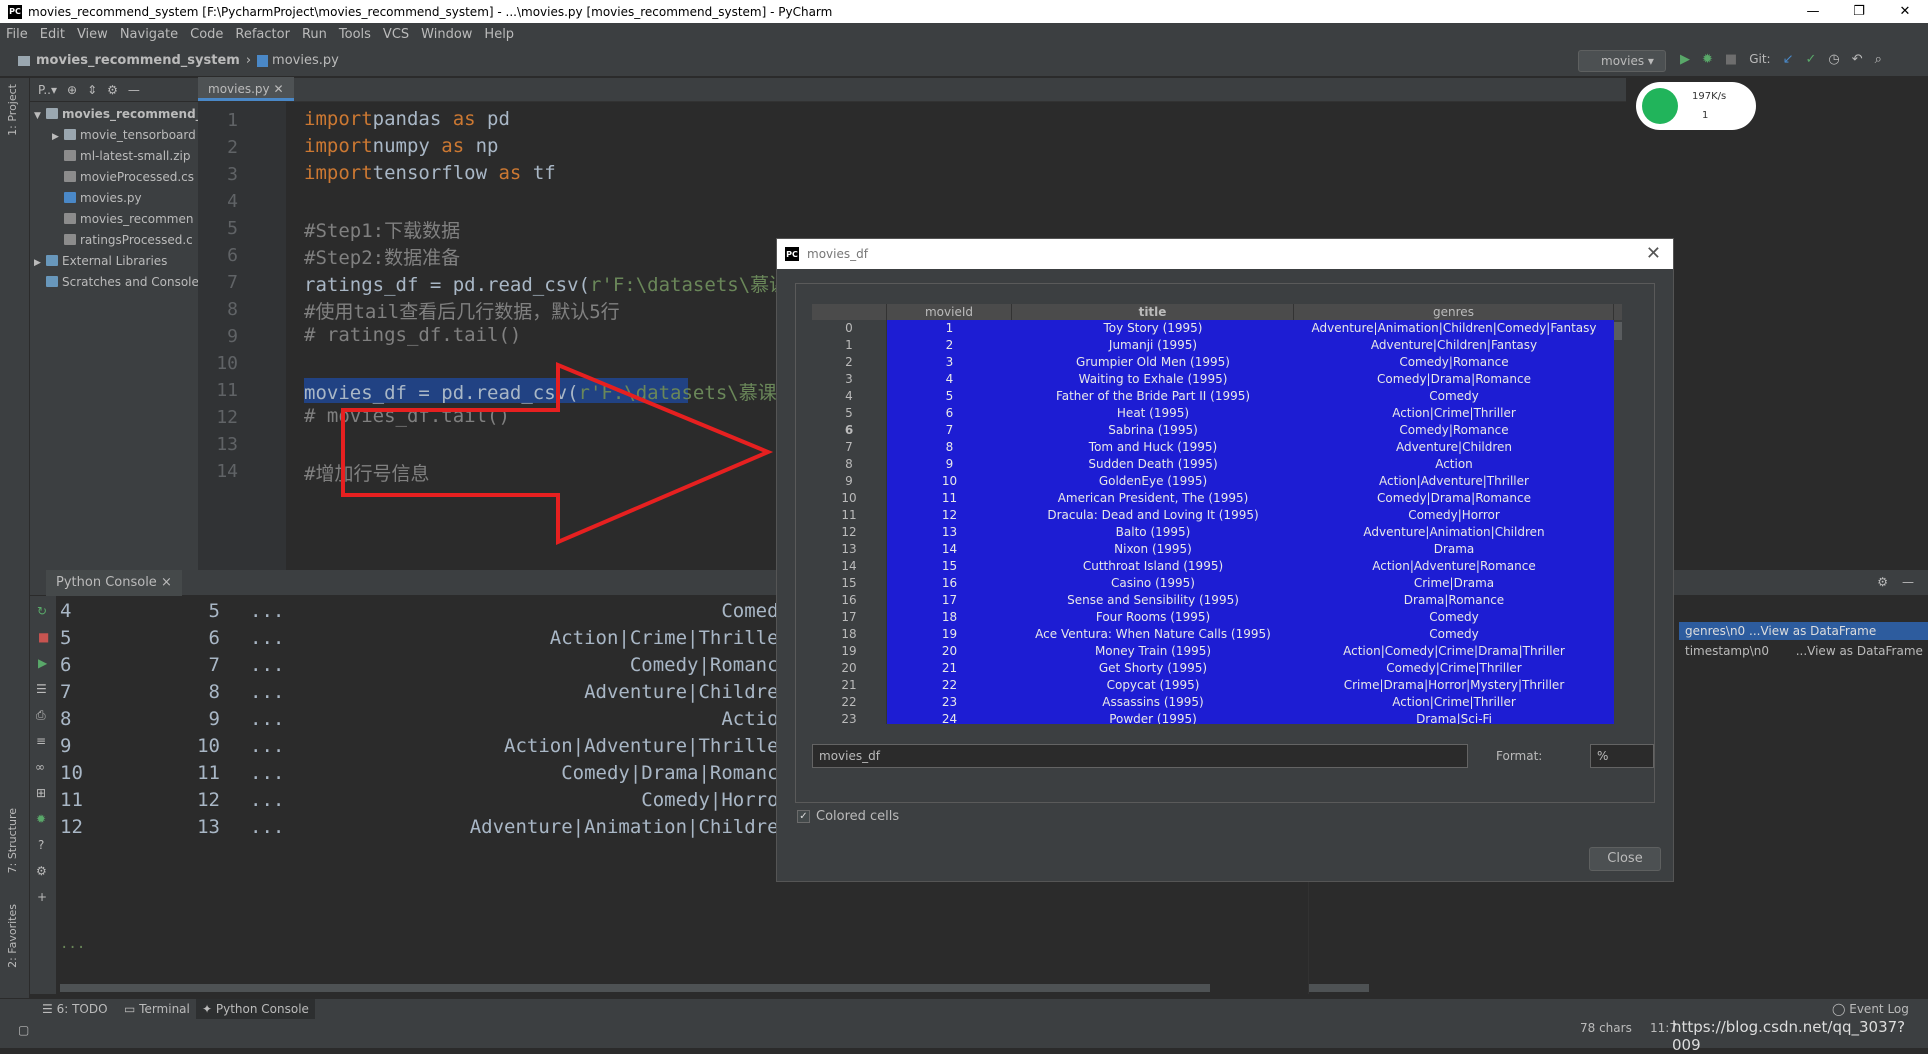 The width and height of the screenshot is (1928, 1054). I want to click on cell-genres: Crime|Drama|Horror|Mystery|Thriller, so click(1454, 685).